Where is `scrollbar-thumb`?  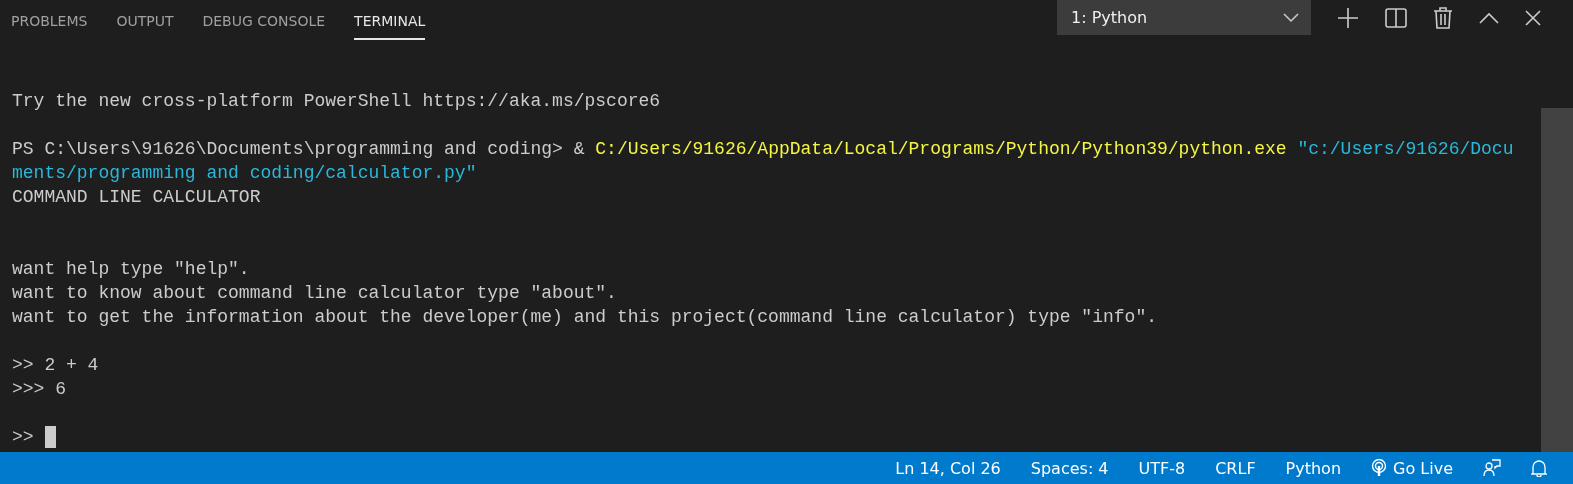 scrollbar-thumb is located at coordinates (1557, 280).